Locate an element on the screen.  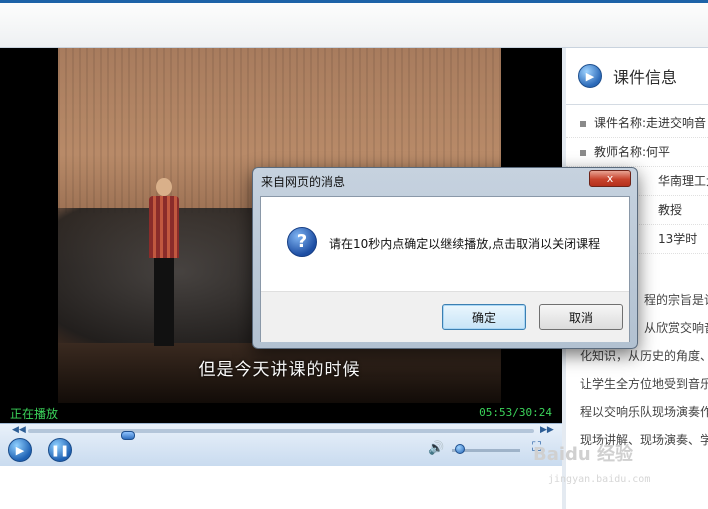
info-row-course-name: 课件名称:走进交响音 is located at coordinates (637, 123).